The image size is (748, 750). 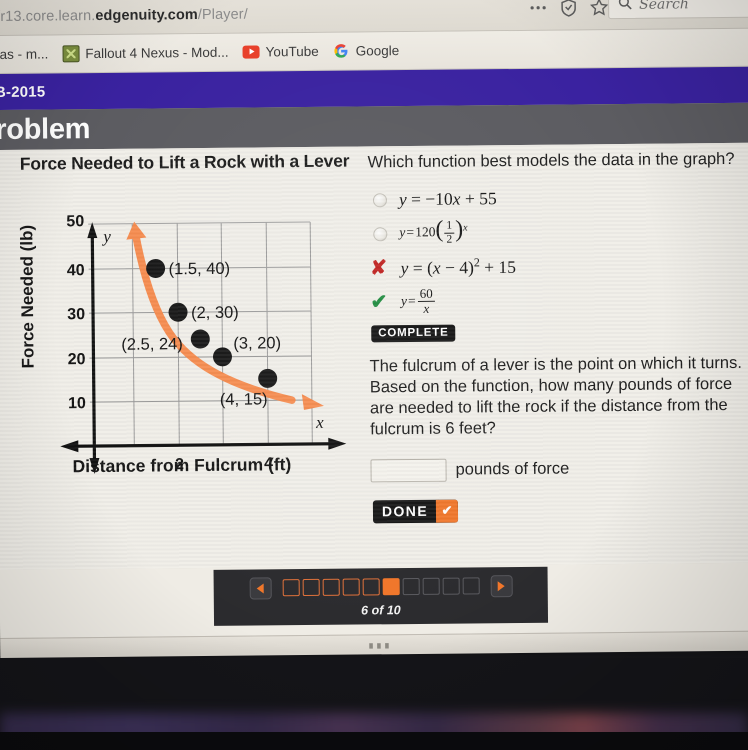 I want to click on svg-text: 30, so click(x=76, y=314).